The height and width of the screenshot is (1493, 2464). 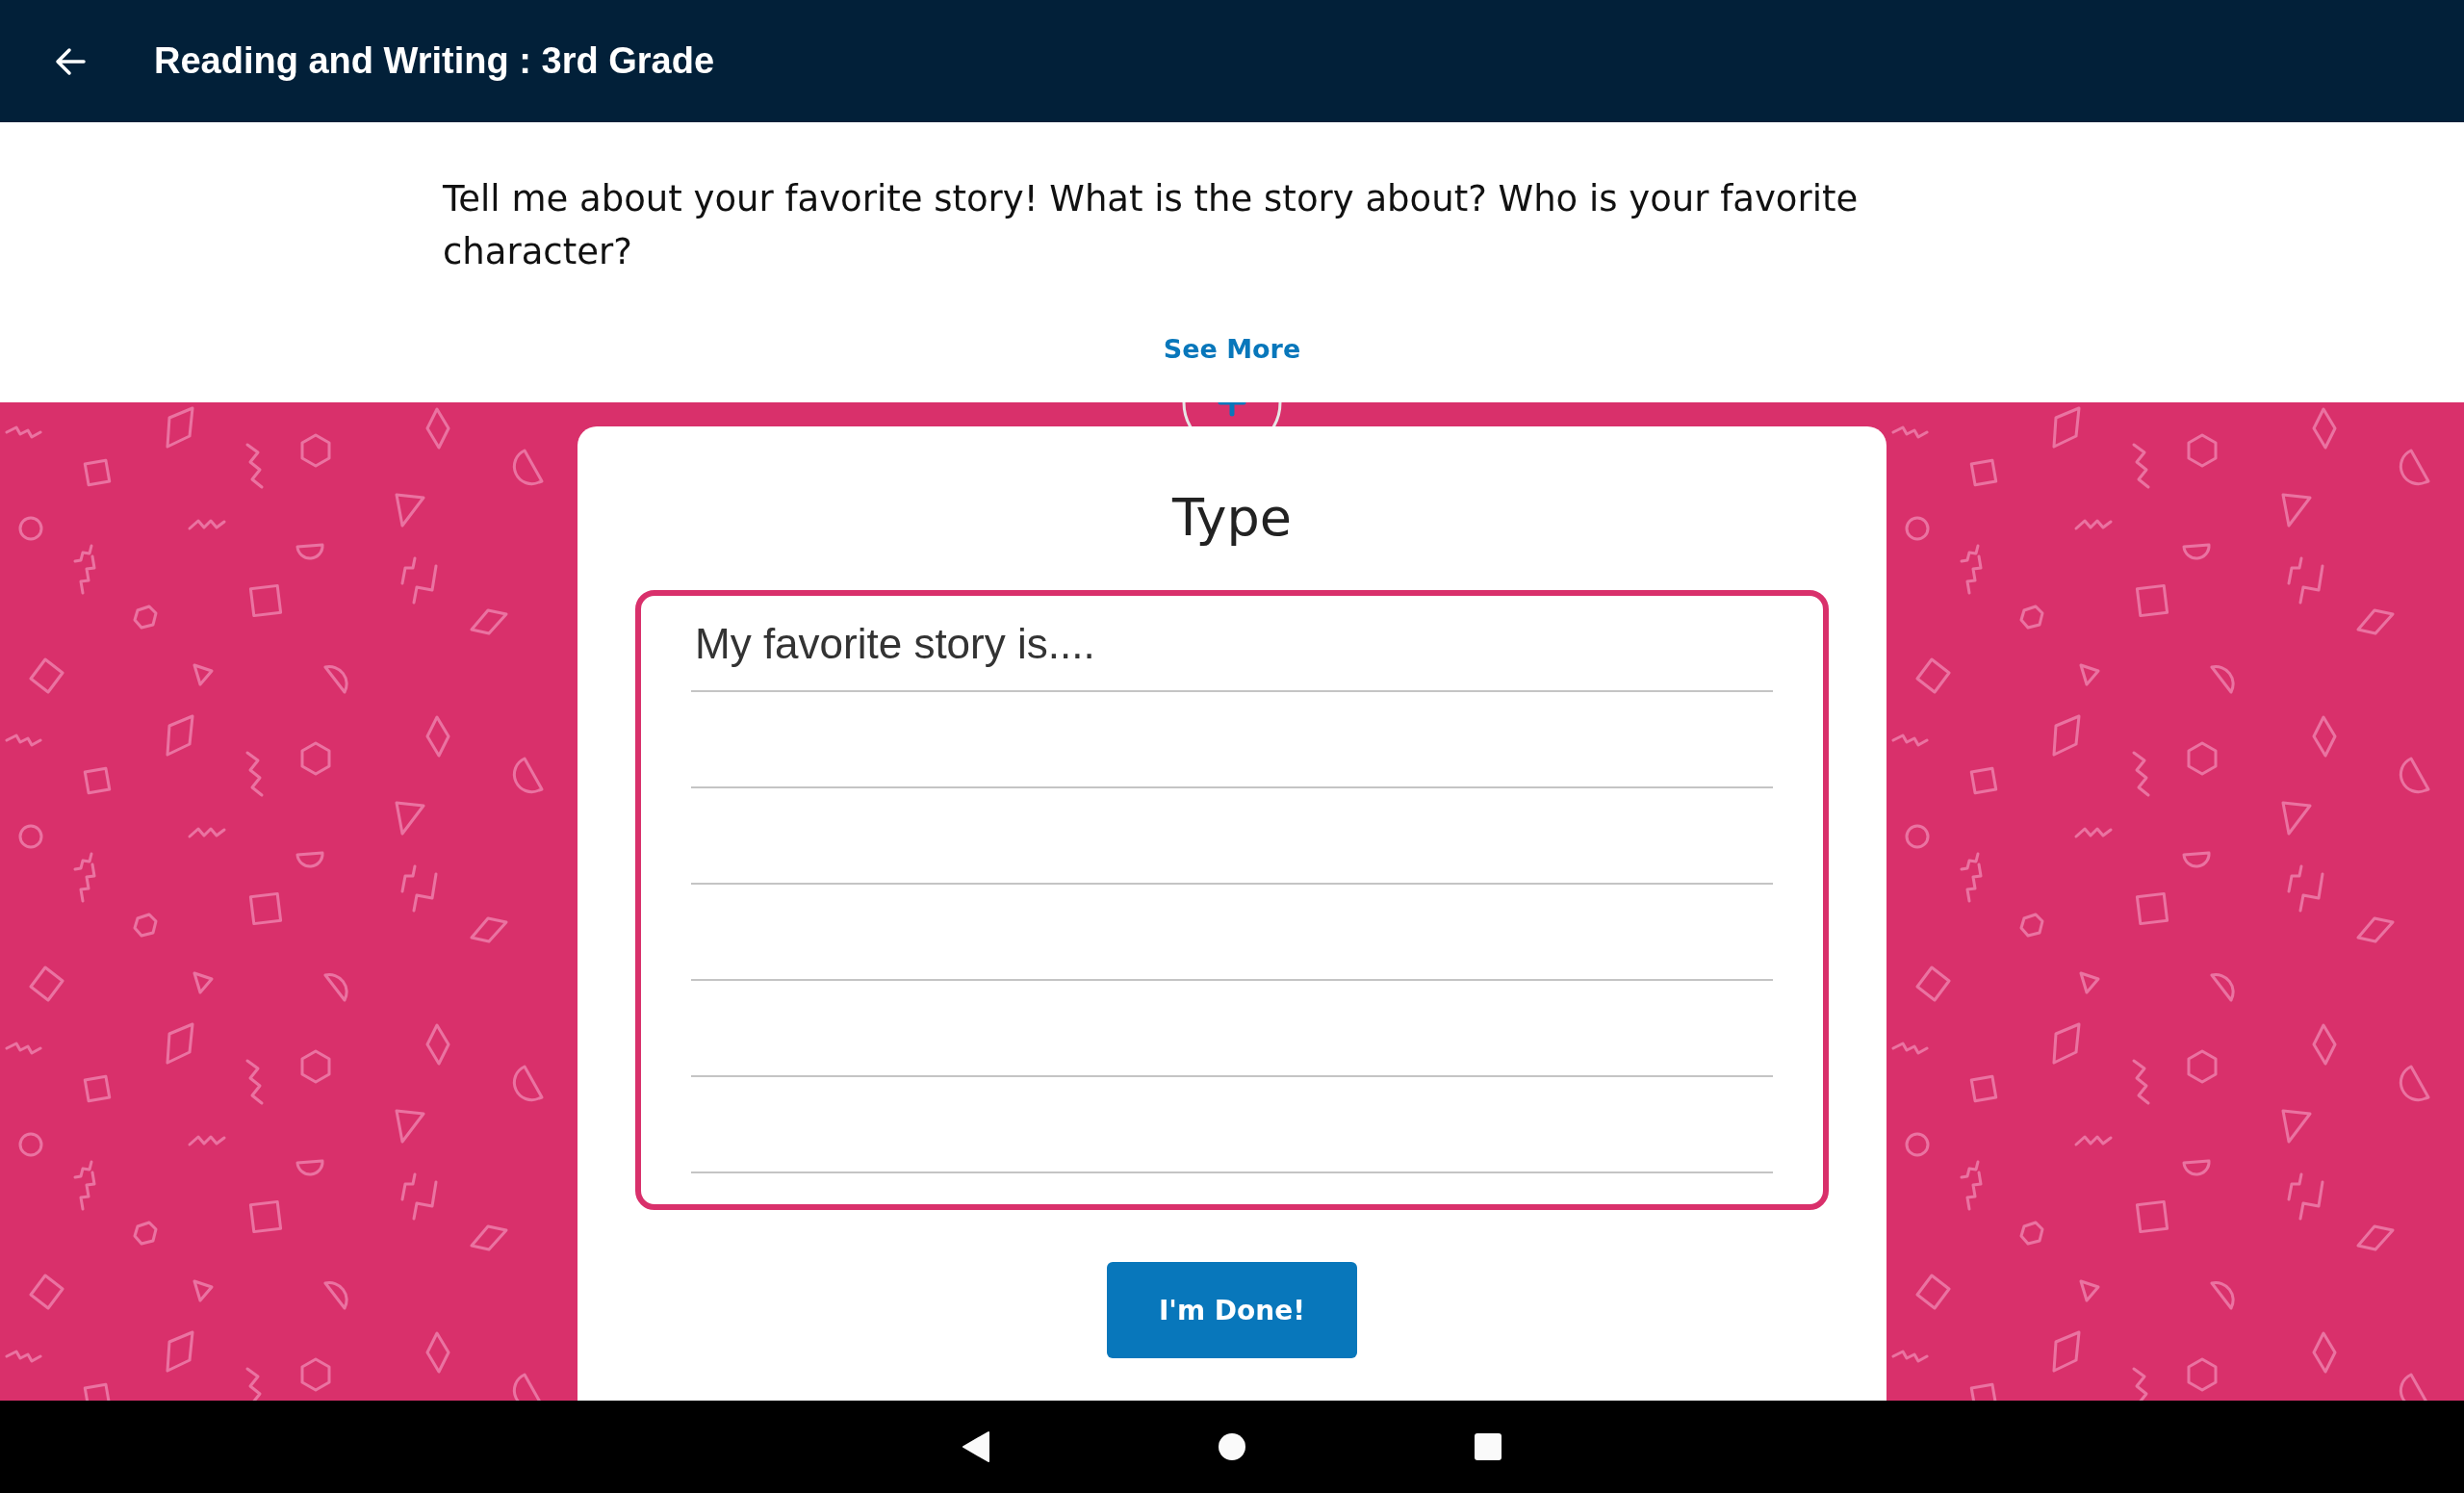 I want to click on card-title: Type, so click(x=1232, y=518).